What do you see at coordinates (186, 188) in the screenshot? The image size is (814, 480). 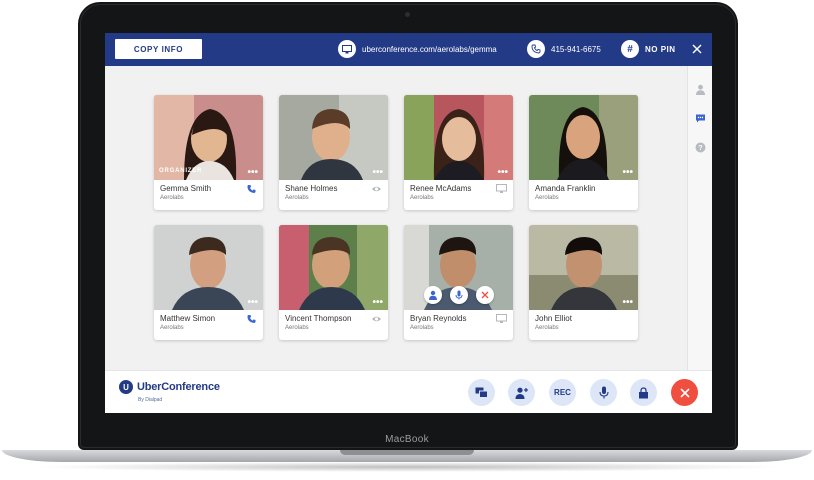 I see `participant-name: Gemma Smith` at bounding box center [186, 188].